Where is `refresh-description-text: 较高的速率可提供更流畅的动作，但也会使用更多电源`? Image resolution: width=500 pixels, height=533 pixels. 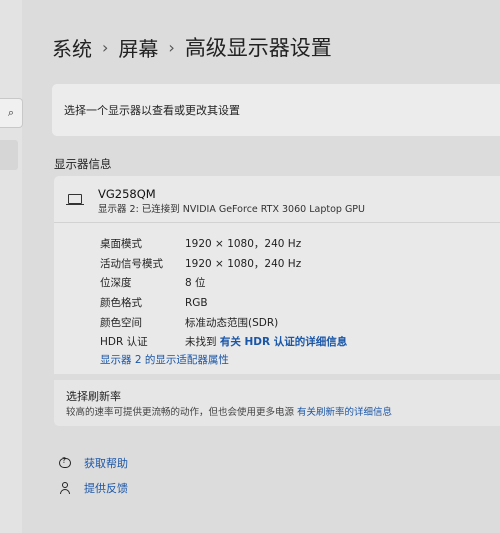
refresh-description-text: 较高的速率可提供更流畅的动作，但也会使用更多电源 is located at coordinates (180, 412).